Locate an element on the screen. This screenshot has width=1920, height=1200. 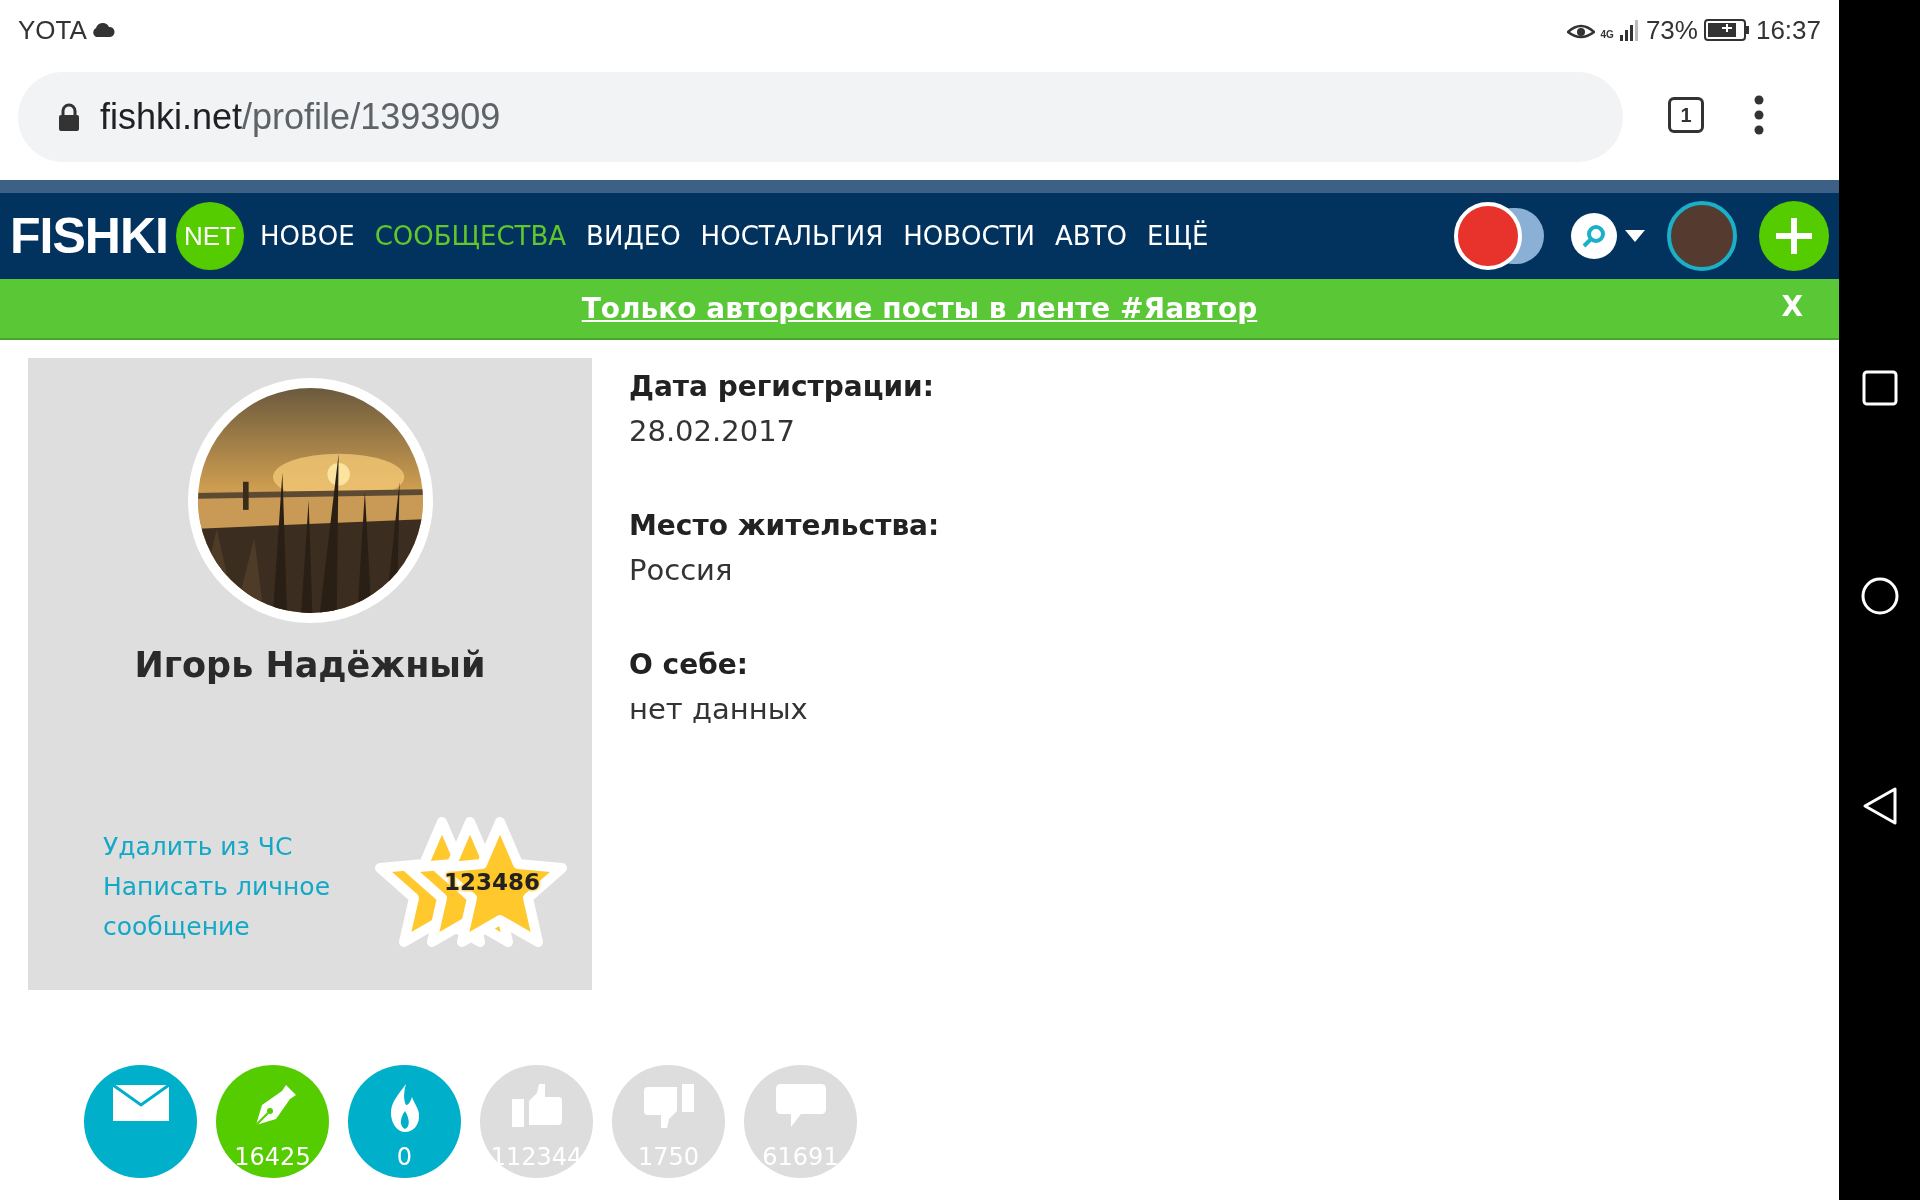
plus-icon is located at coordinates (1794, 236).